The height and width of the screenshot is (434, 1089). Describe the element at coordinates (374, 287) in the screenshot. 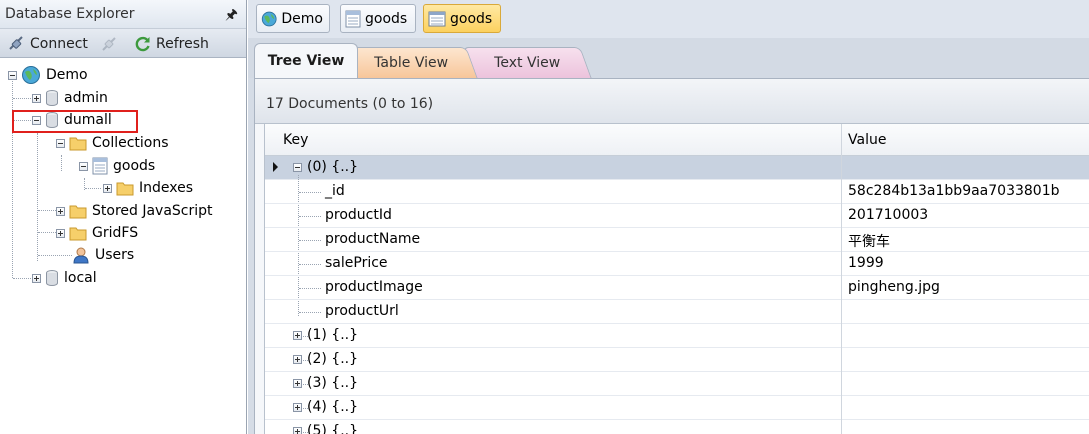

I see `row-key: productImage` at that location.